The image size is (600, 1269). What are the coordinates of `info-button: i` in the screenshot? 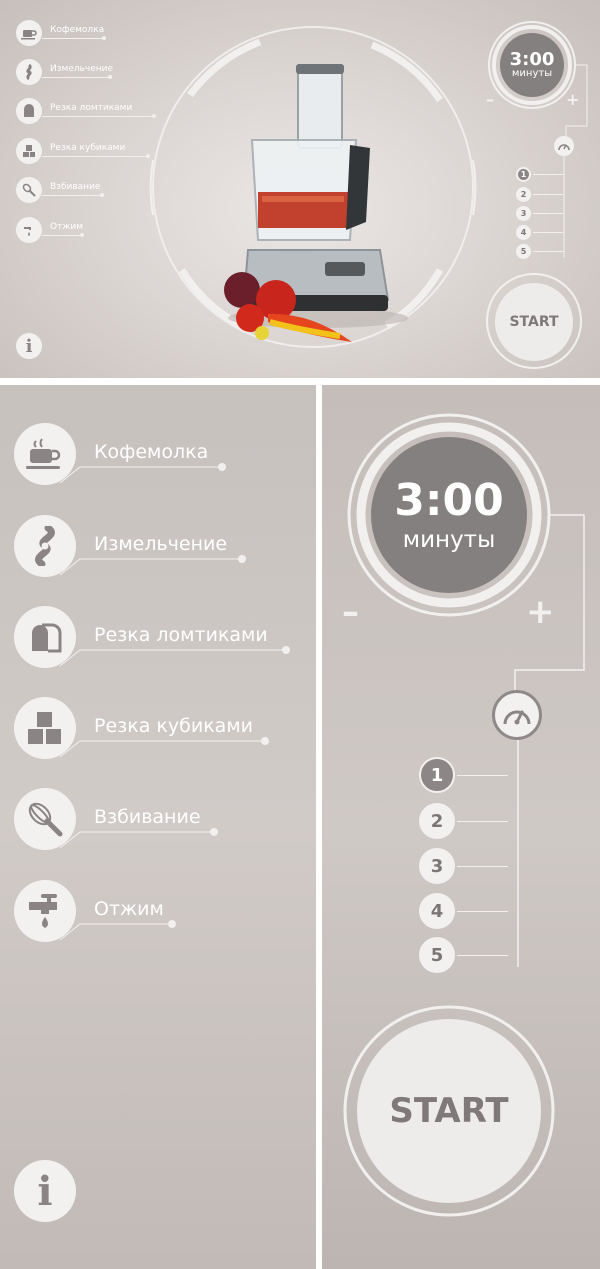 It's located at (45, 1191).